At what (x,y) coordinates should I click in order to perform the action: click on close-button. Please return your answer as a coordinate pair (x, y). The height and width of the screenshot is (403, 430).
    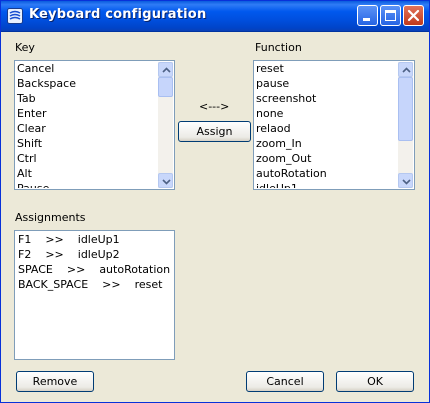
    Looking at the image, I should click on (413, 15).